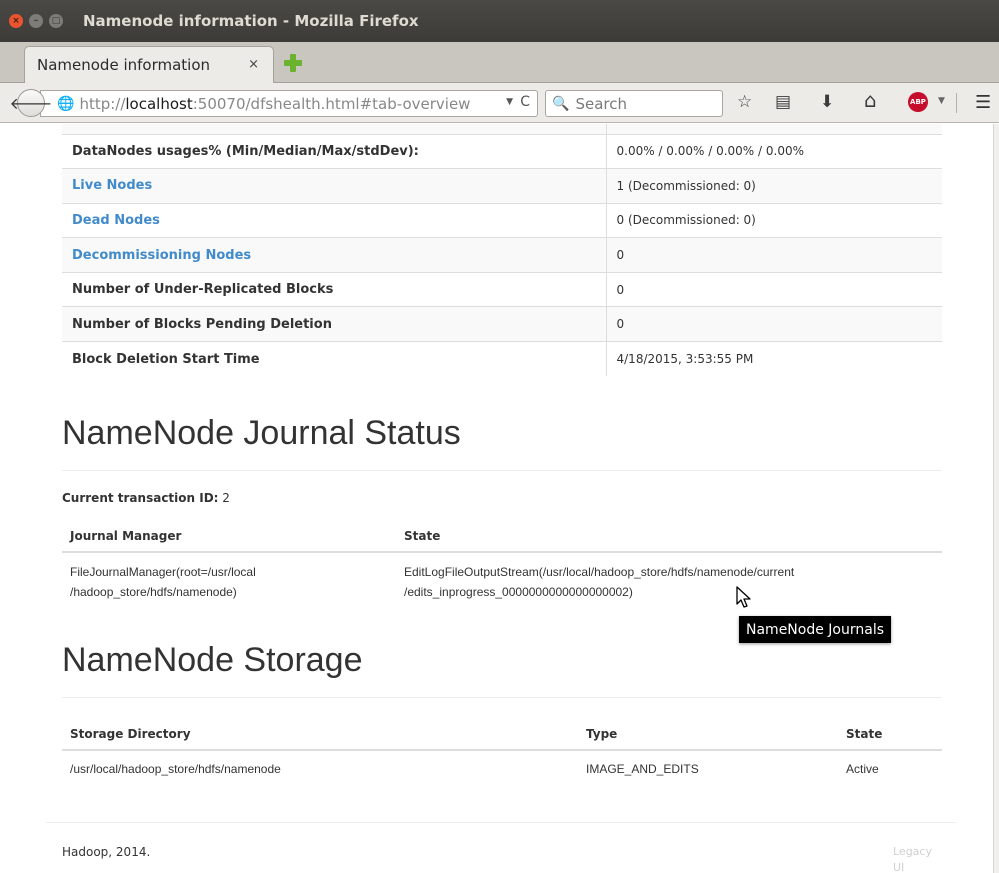  Describe the element at coordinates (941, 101) in the screenshot. I see `adblock-dropdown-icon: ▼` at that location.